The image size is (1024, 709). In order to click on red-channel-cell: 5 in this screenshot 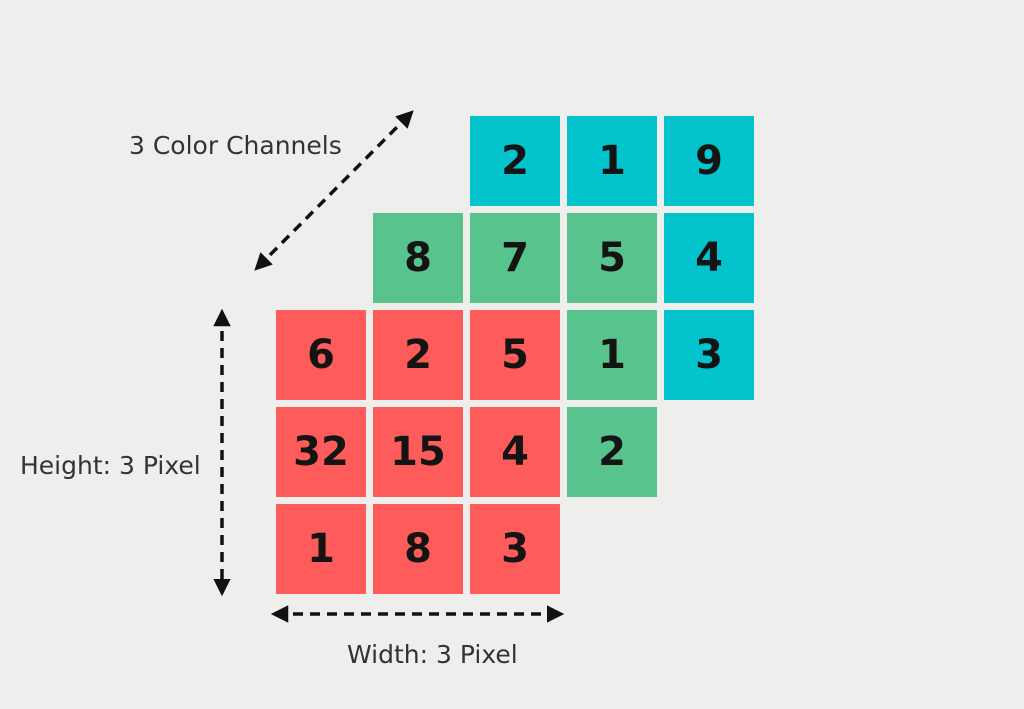, I will do `click(515, 355)`.